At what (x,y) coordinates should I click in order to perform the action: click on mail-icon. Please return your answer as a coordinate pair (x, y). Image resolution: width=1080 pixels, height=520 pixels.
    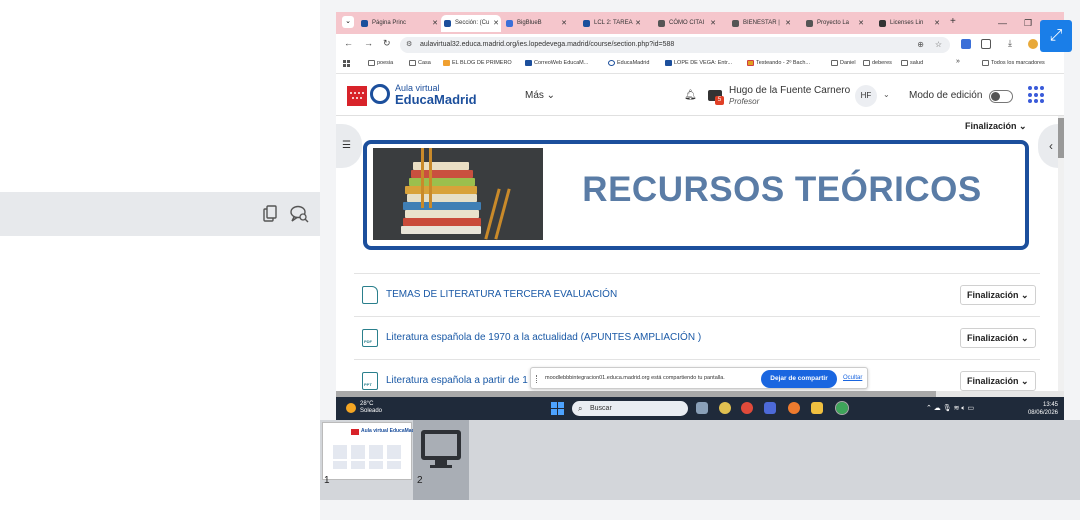
    Looking at the image, I should click on (528, 63).